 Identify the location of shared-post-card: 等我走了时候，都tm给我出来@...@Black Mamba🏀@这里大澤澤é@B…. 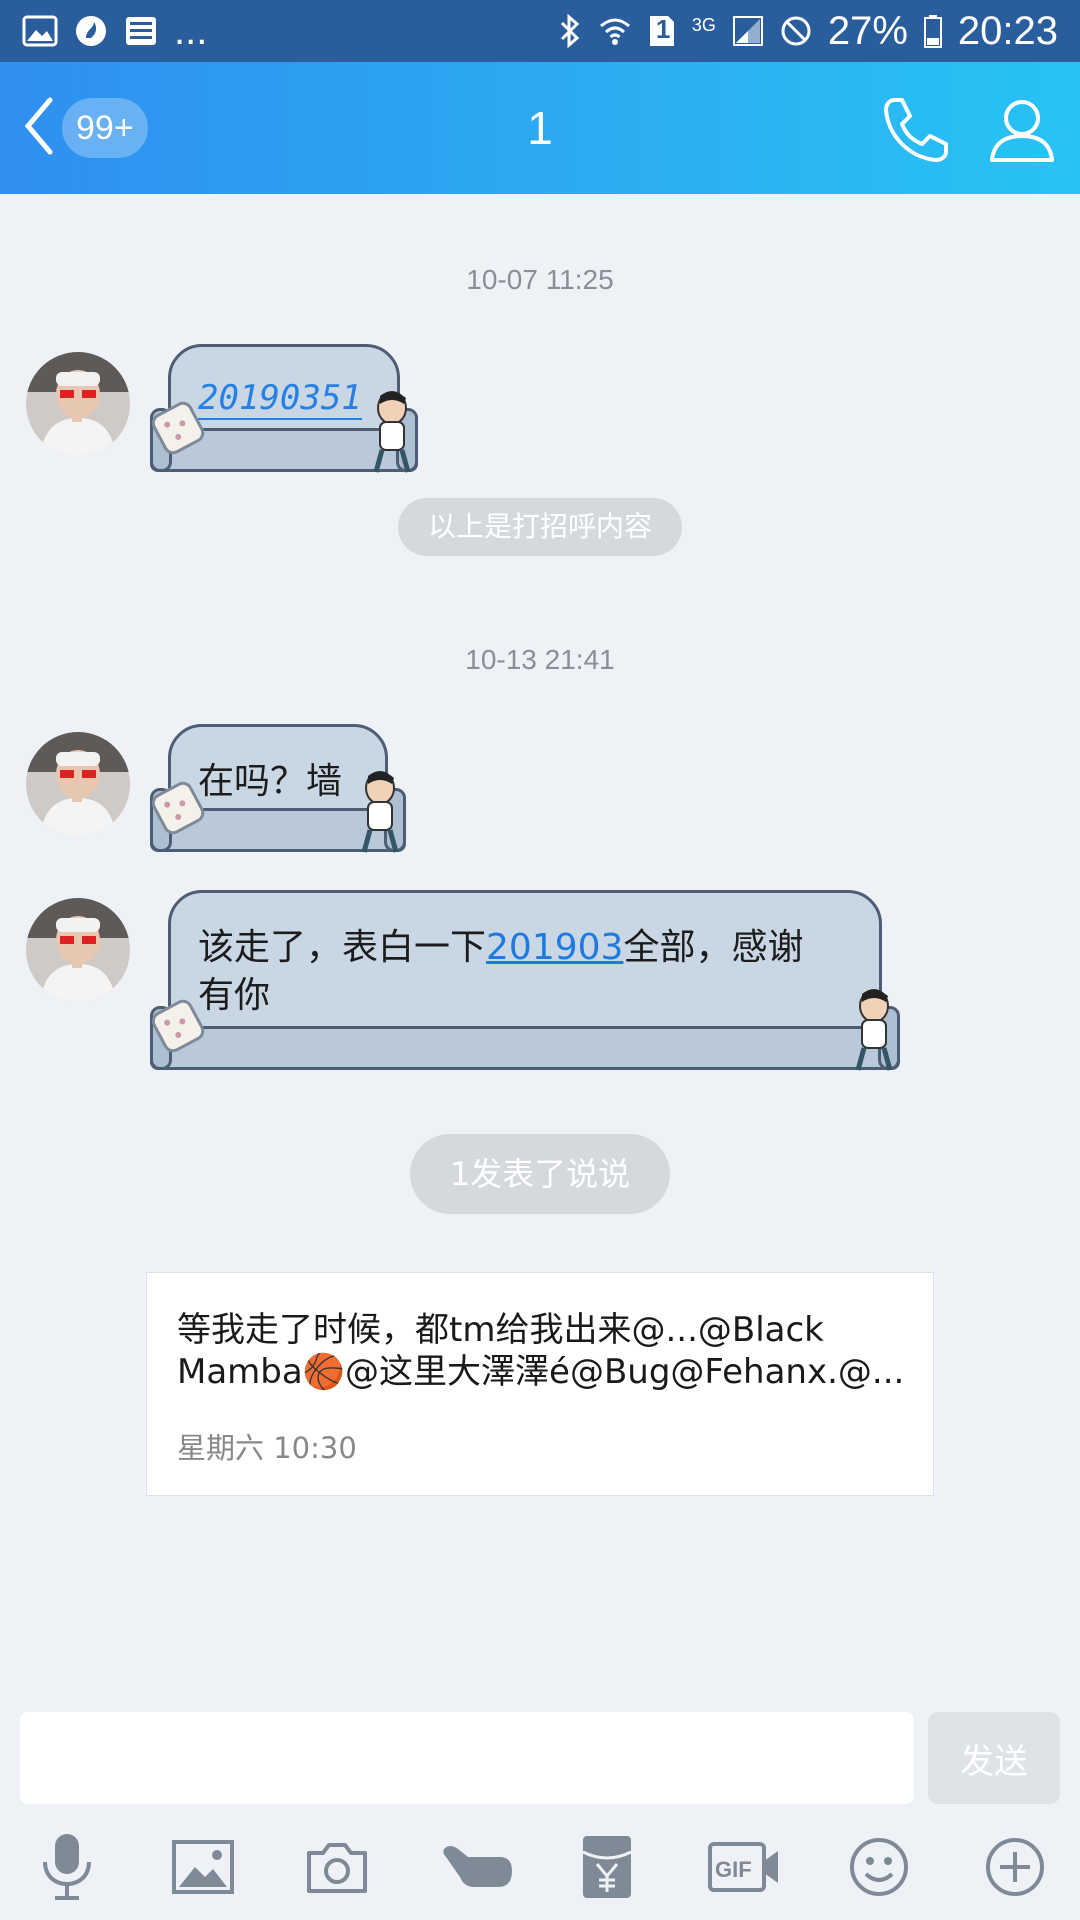
(540, 1384).